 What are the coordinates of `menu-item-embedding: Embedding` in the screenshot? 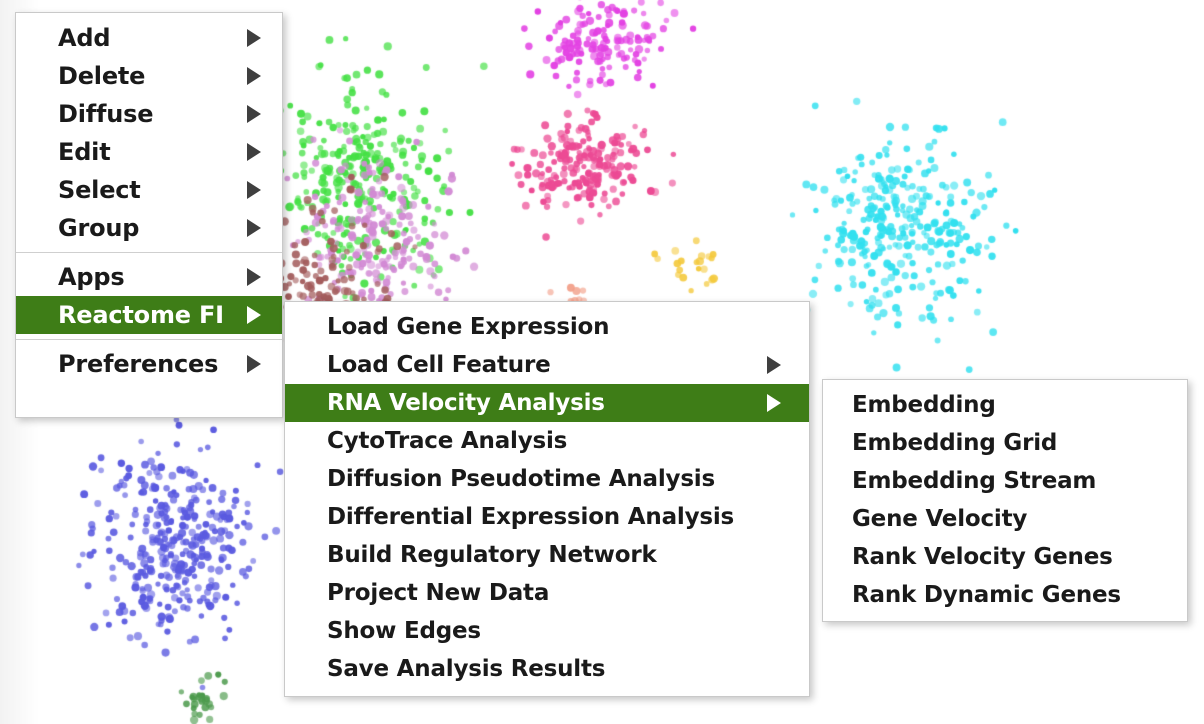 It's located at (1005, 405).